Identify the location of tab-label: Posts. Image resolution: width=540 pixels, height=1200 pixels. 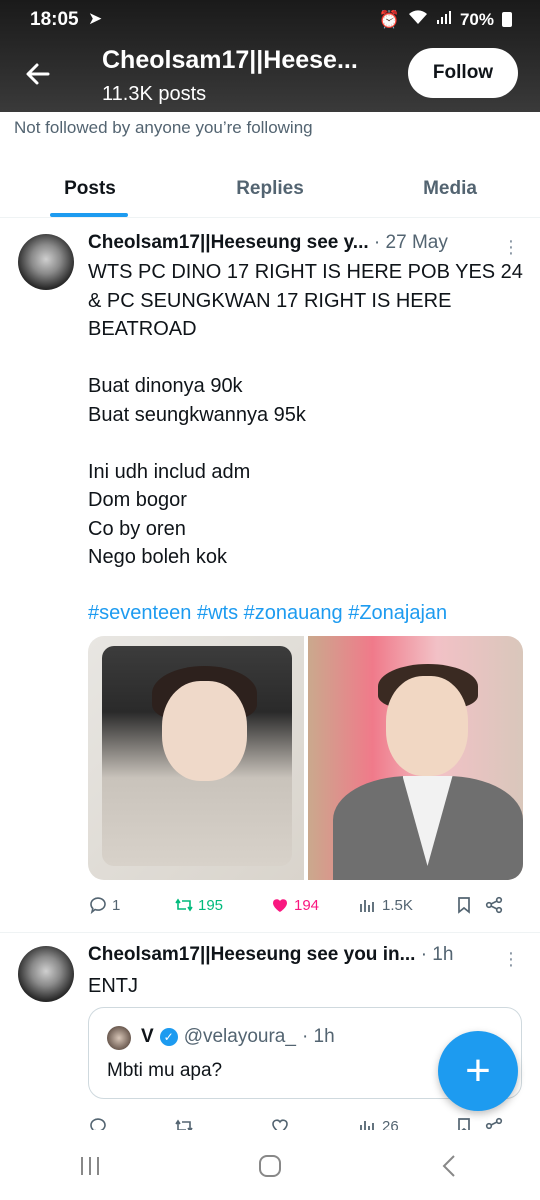
(90, 188).